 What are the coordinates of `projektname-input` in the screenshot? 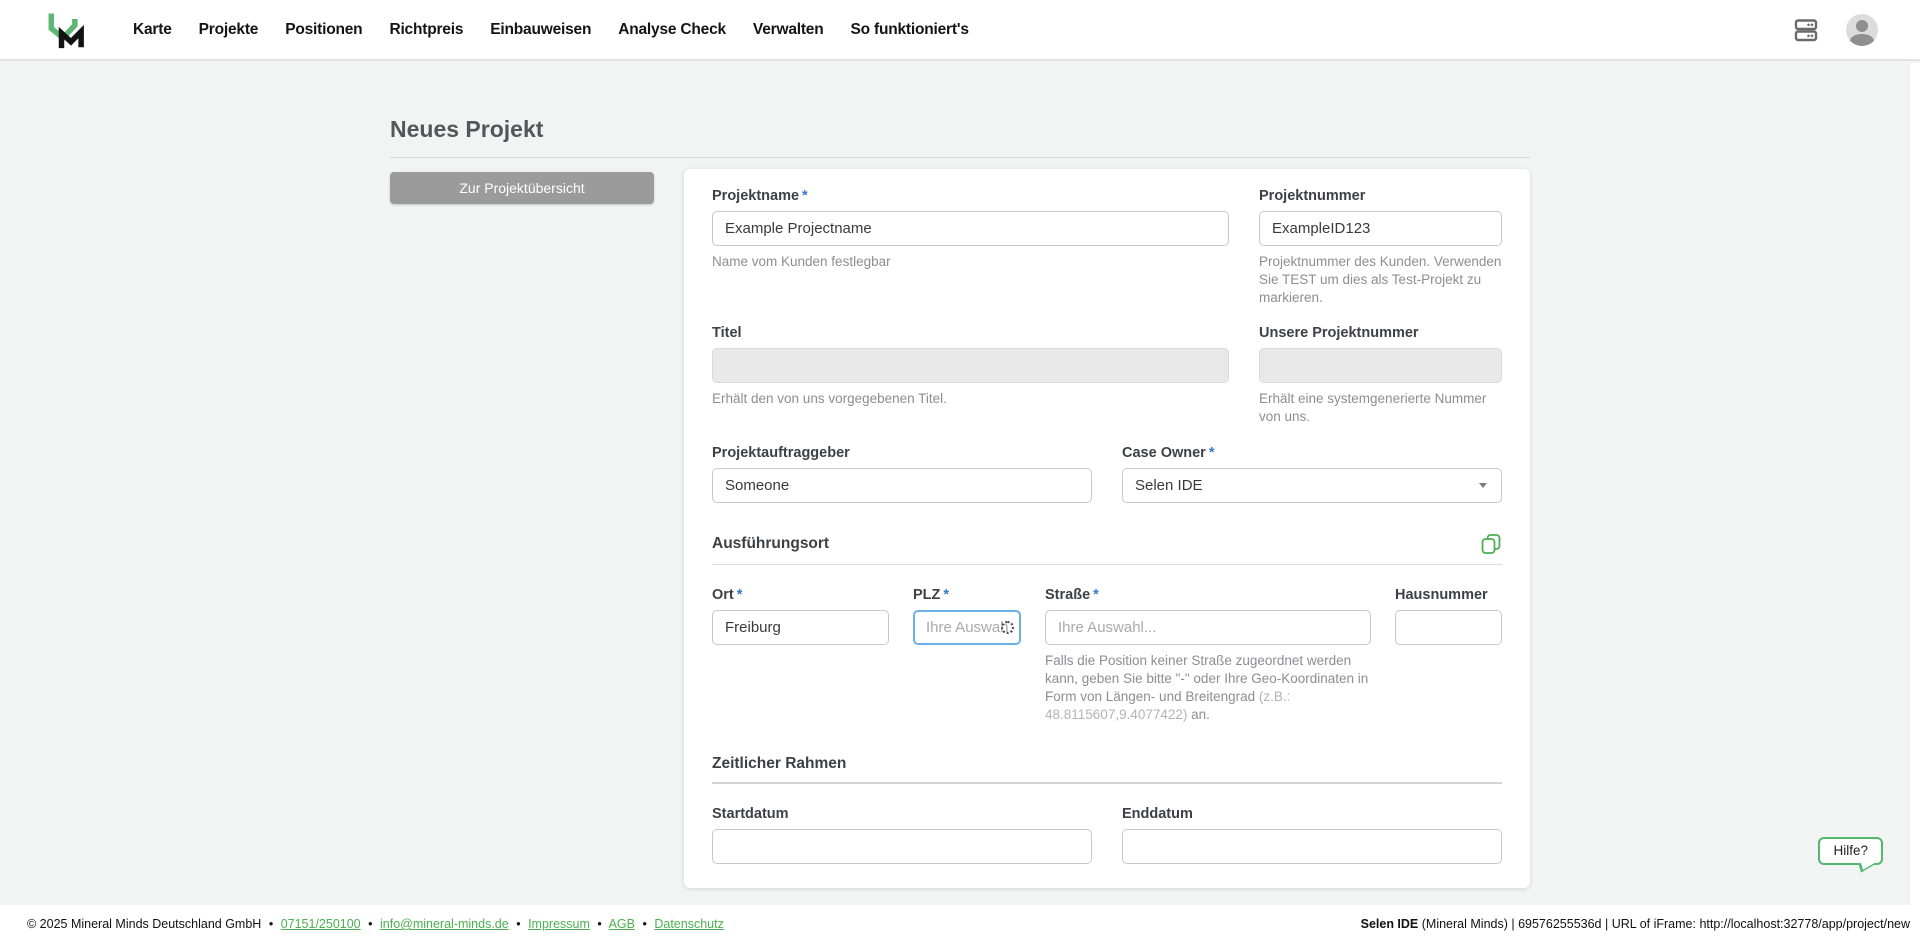 It's located at (970, 228).